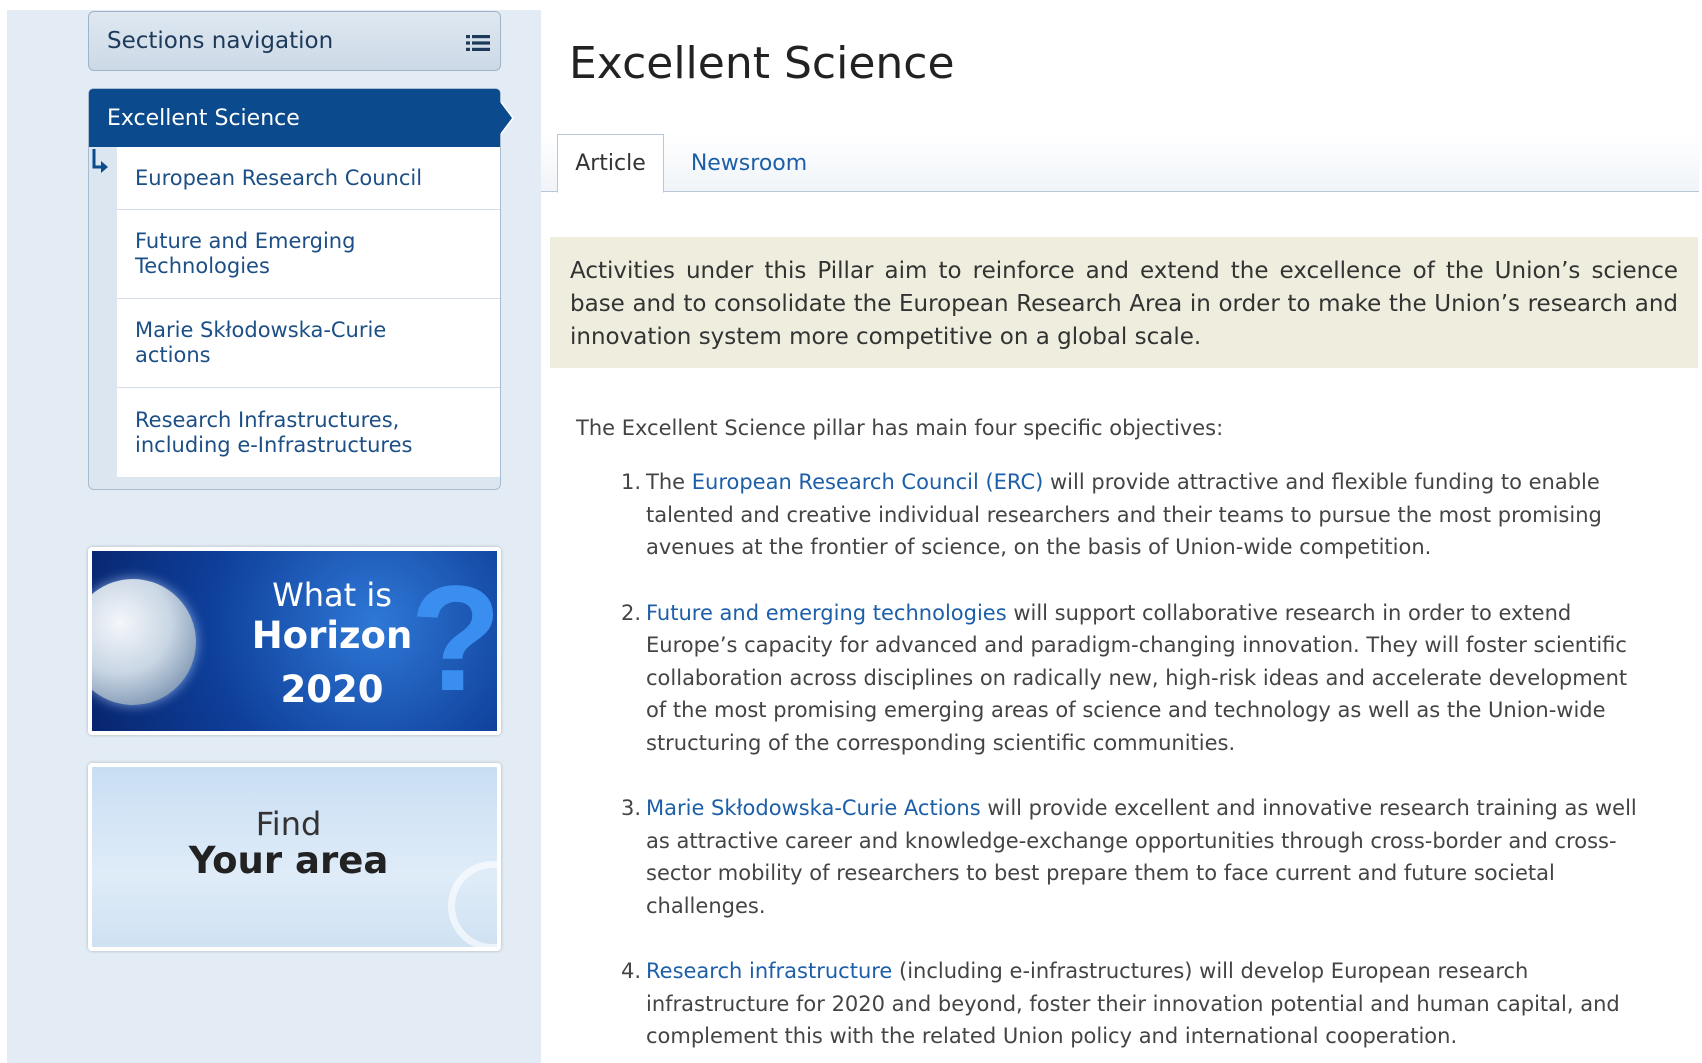 The image size is (1702, 1063). I want to click on list-text: The, so click(669, 482).